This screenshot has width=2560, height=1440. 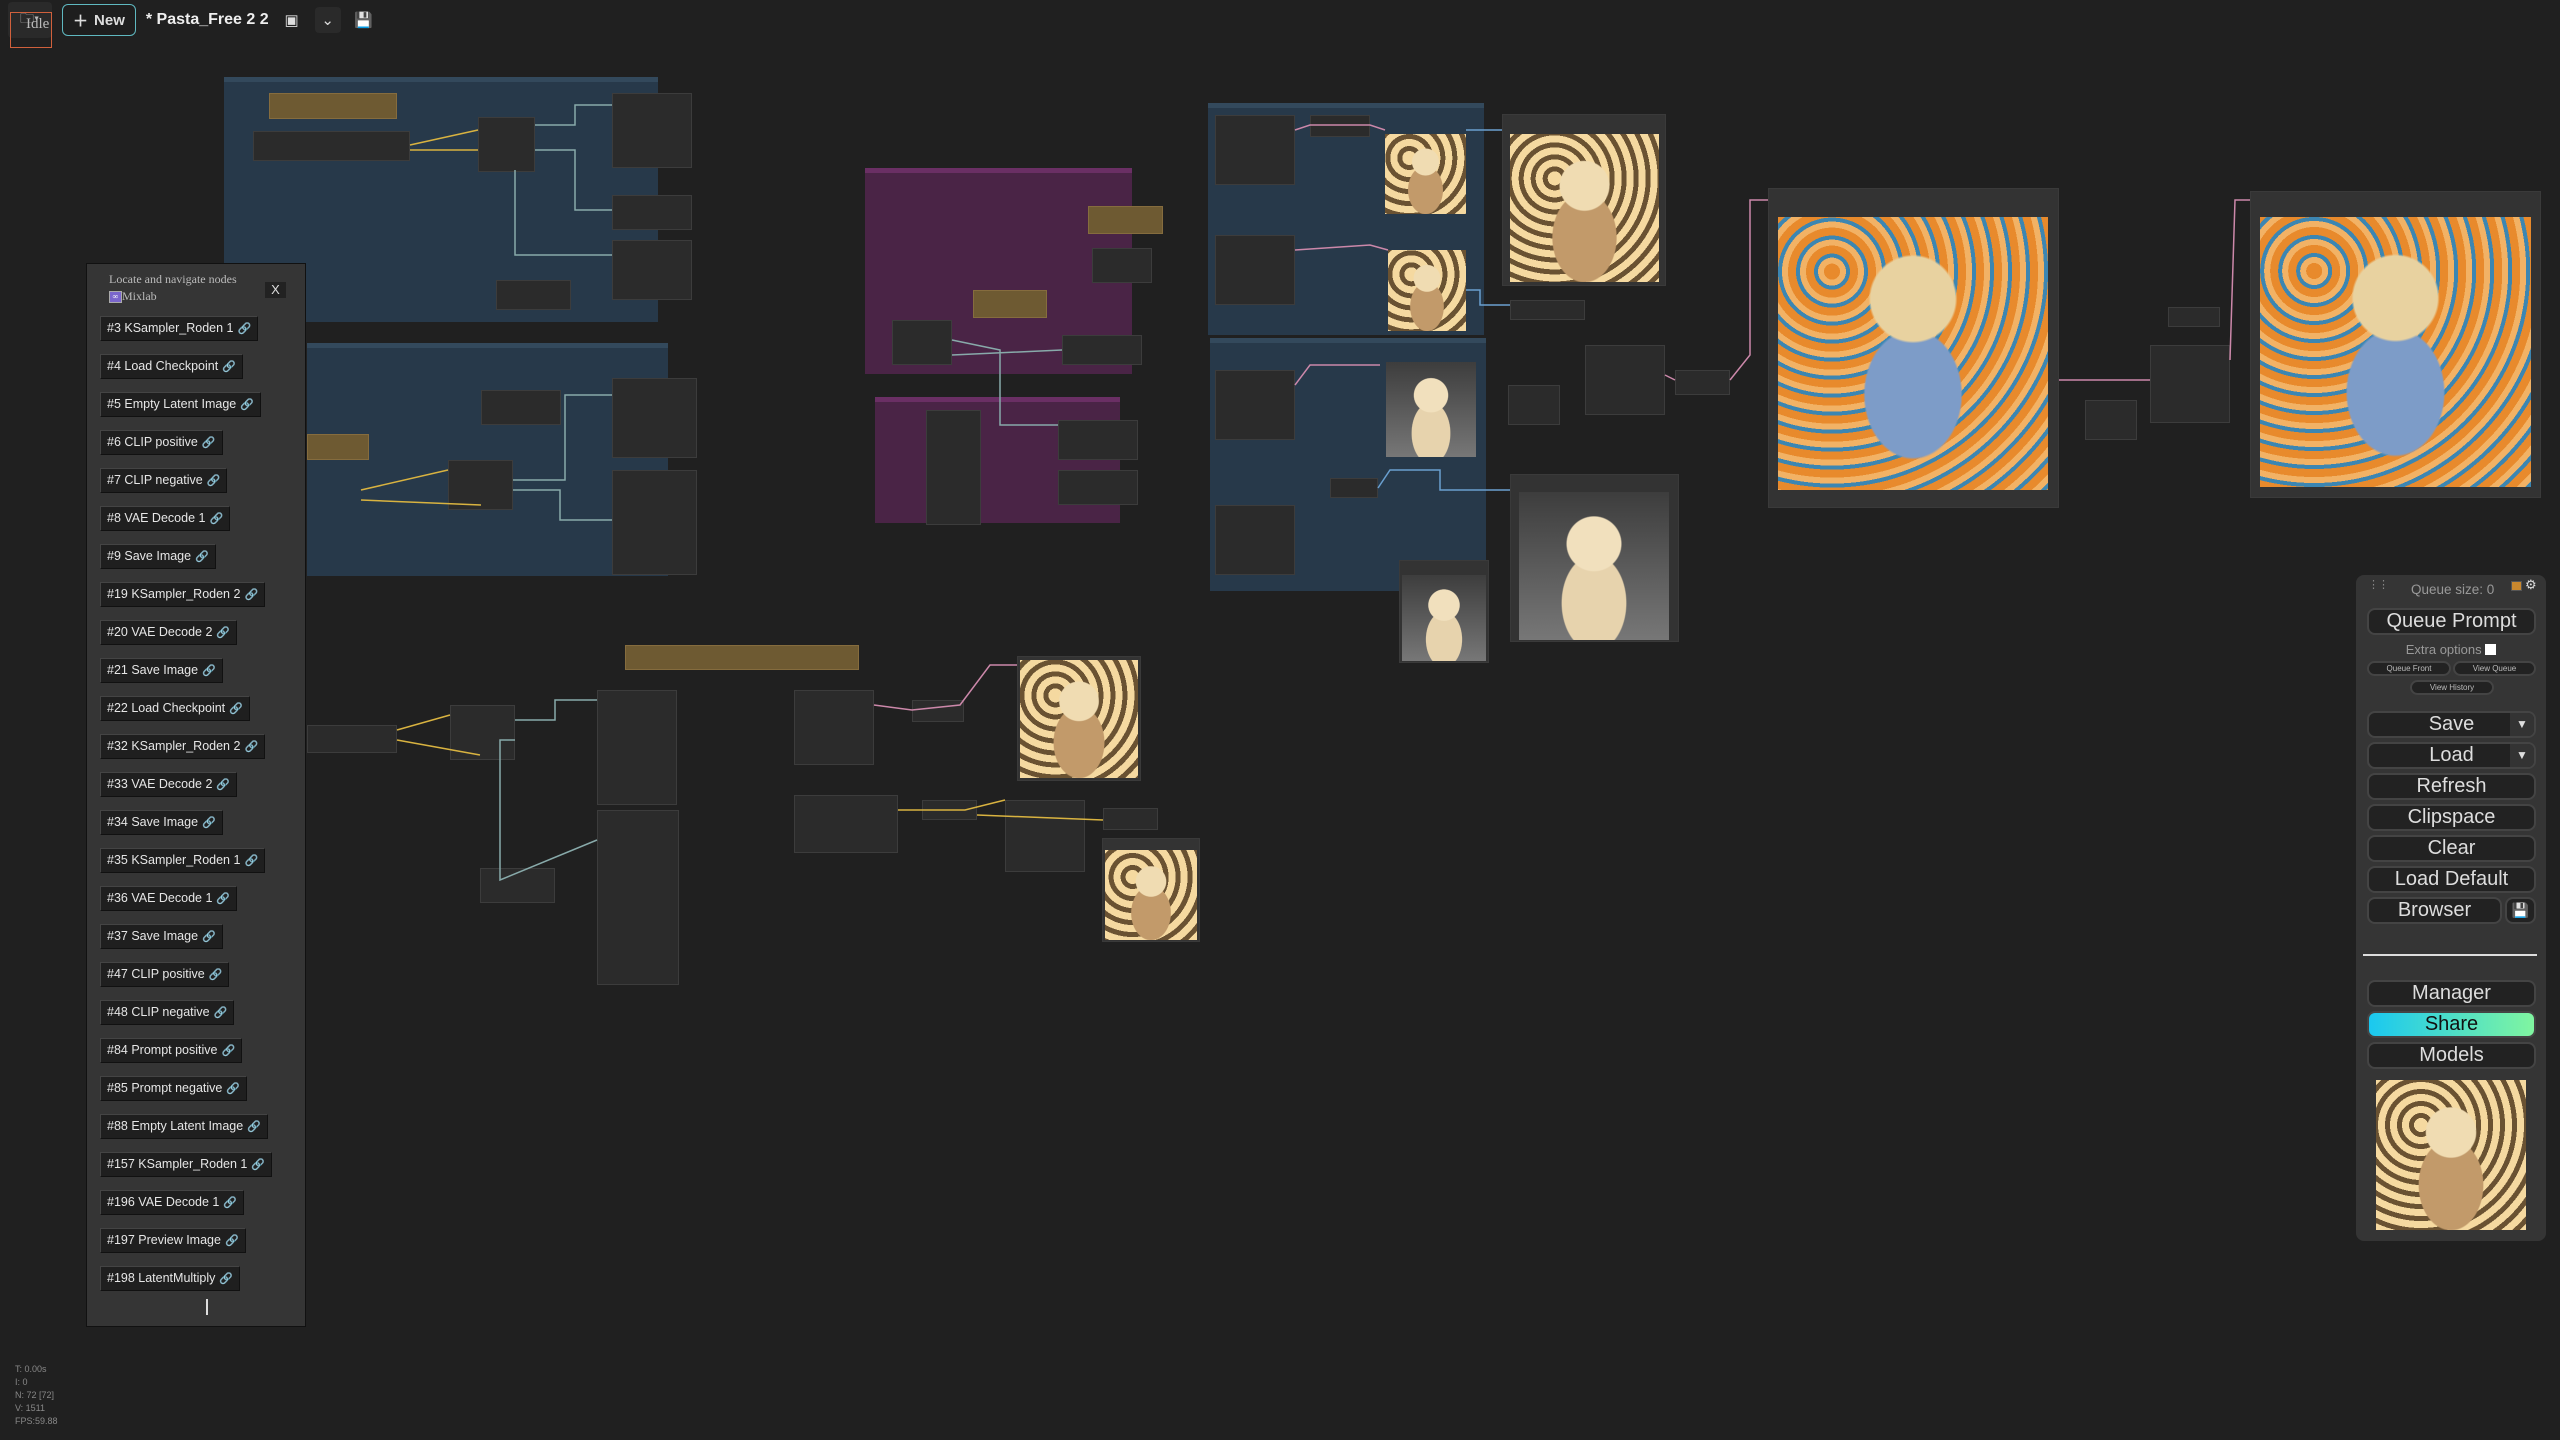 I want to click on locator-item-label: #8 VAE Decode 1, so click(x=156, y=518).